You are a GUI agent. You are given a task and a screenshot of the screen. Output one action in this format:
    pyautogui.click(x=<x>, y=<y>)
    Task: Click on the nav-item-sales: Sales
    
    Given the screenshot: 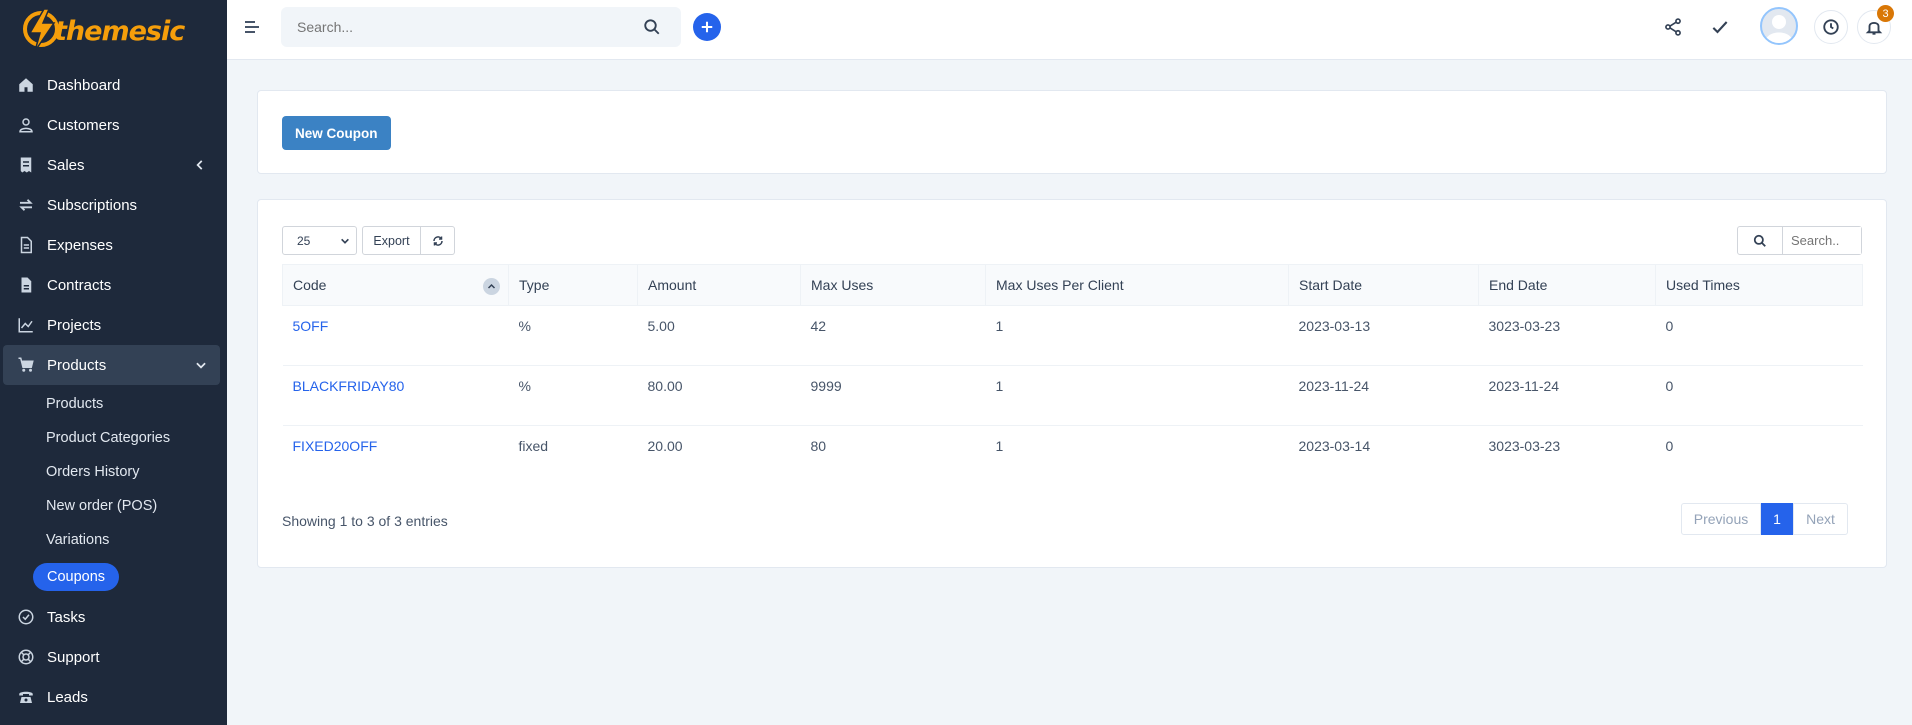 What is the action you would take?
    pyautogui.click(x=113, y=165)
    